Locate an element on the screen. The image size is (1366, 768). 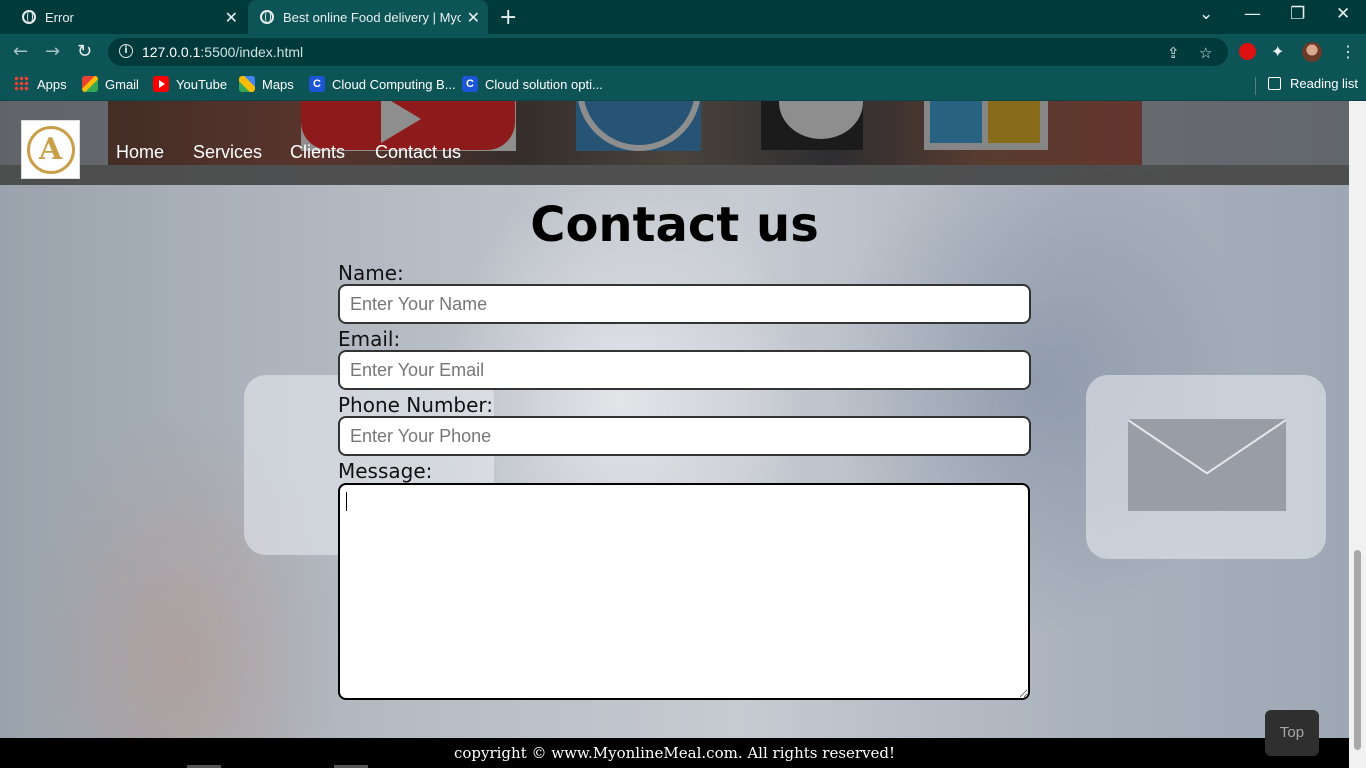
message-textarea is located at coordinates (684, 591).